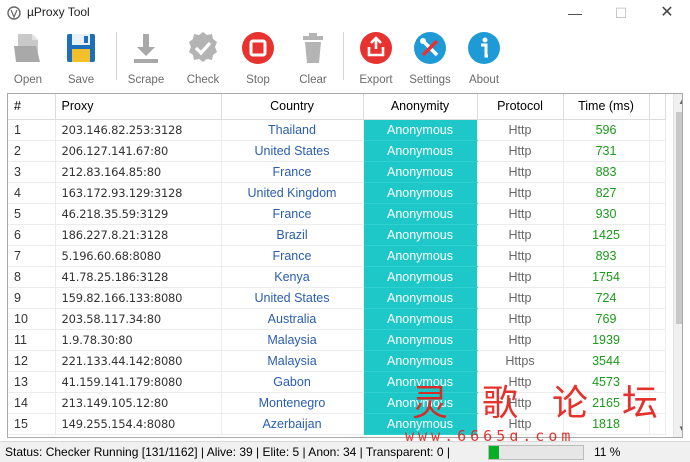 Image resolution: width=690 pixels, height=462 pixels. What do you see at coordinates (138, 172) in the screenshot?
I see `proxy-address: 212.83.164.85:80` at bounding box center [138, 172].